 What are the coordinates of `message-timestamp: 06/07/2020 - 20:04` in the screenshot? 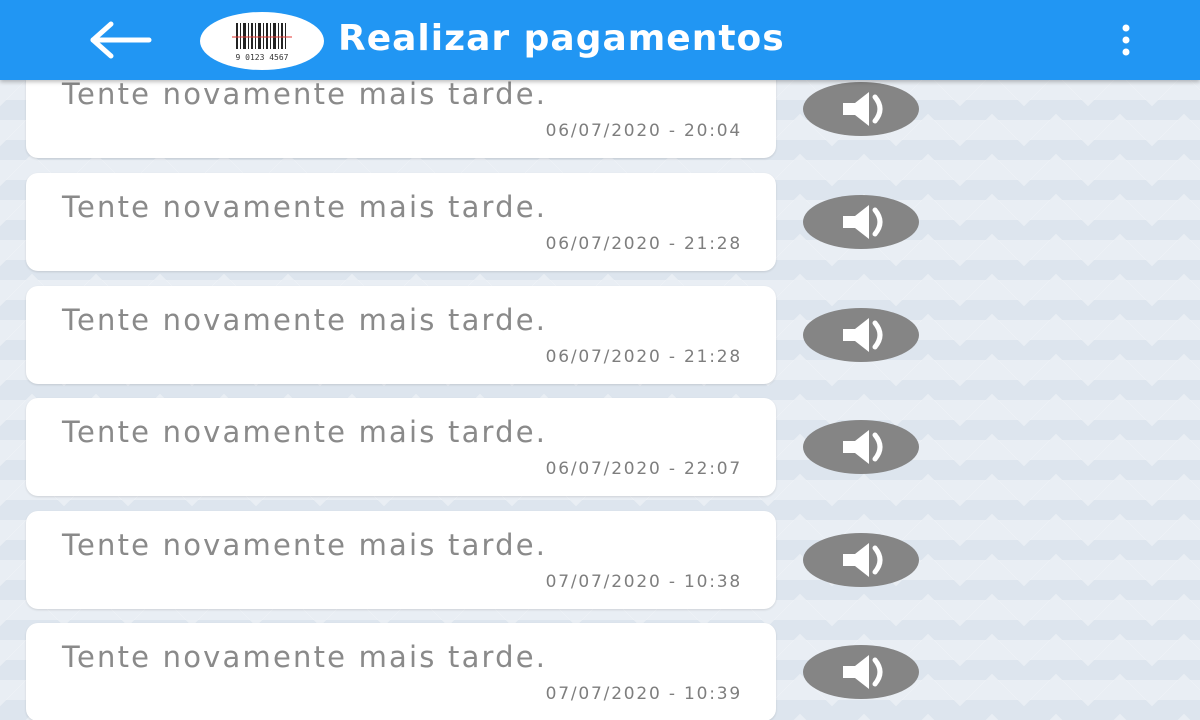 It's located at (643, 131).